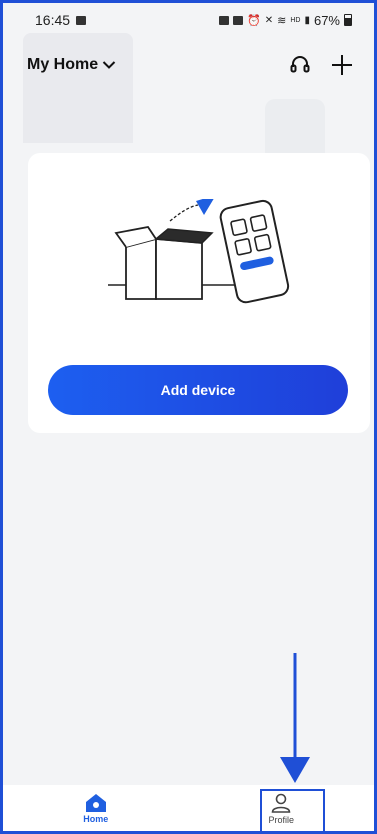  I want to click on support-button, so click(300, 65).